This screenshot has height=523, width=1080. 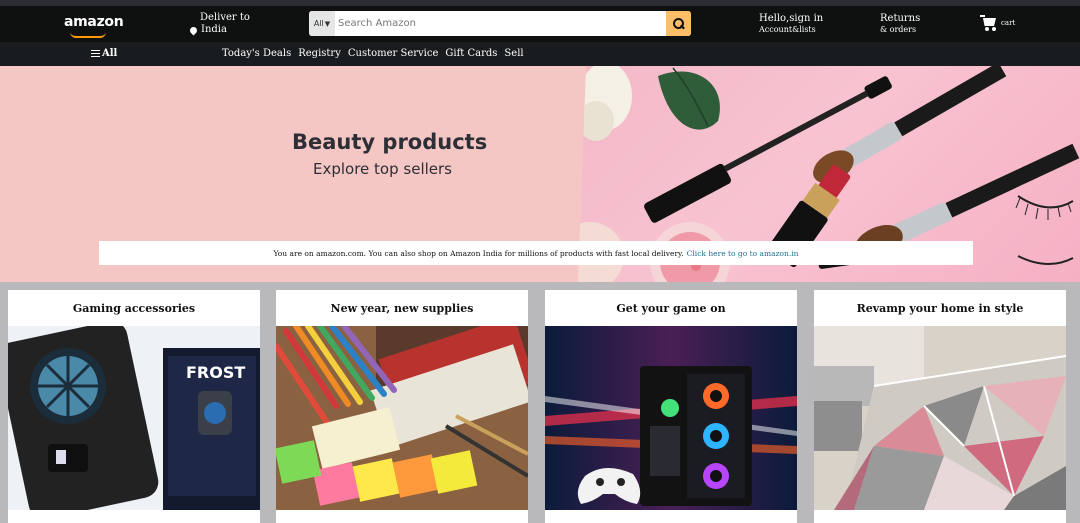 What do you see at coordinates (134, 418) in the screenshot?
I see `gaming-accessories-image: FROST` at bounding box center [134, 418].